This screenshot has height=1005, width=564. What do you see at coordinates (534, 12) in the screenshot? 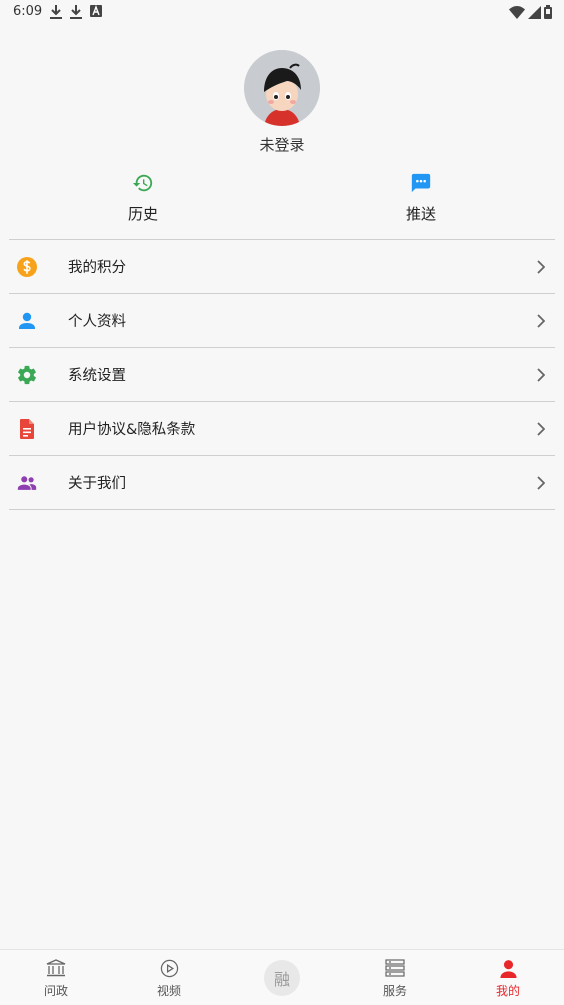
I see `signal-icon` at bounding box center [534, 12].